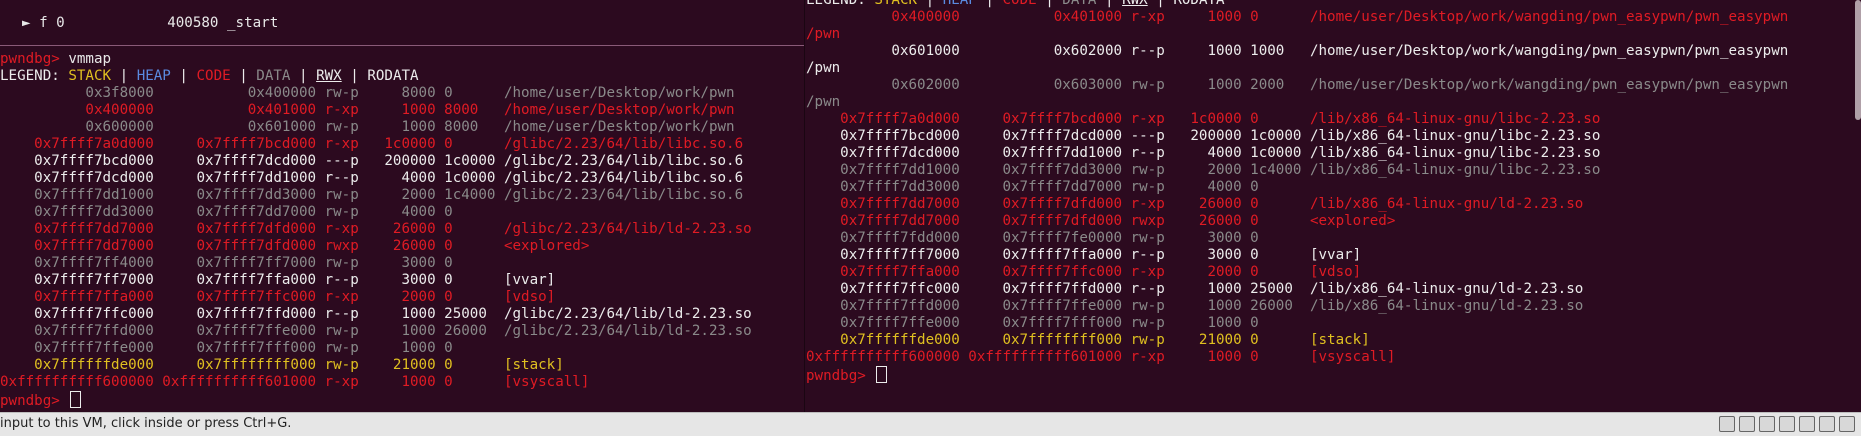  I want to click on printer-icon, so click(1827, 424).